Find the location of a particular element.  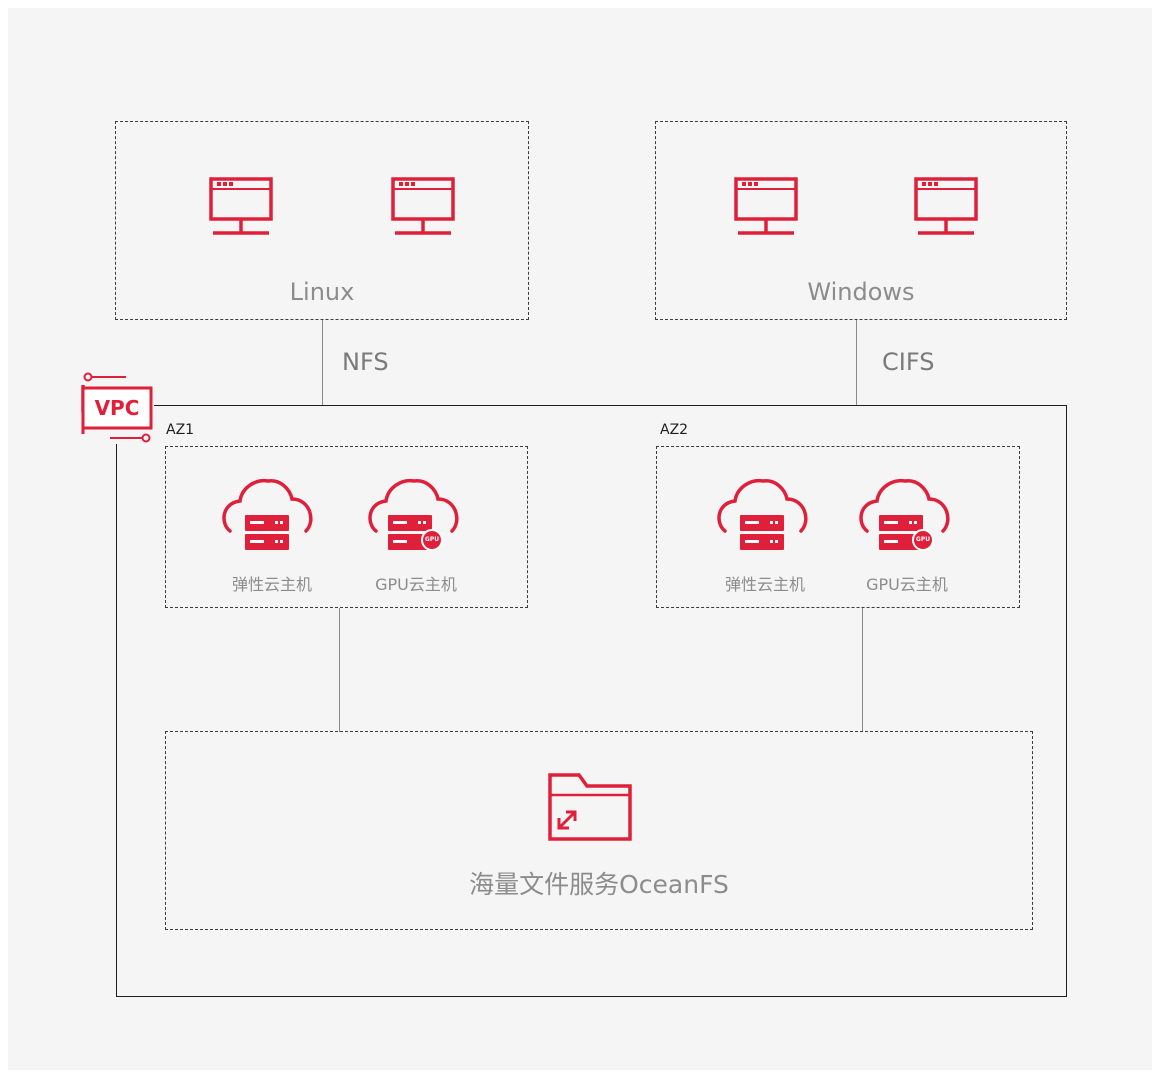

vpc-badge-text: VPC is located at coordinates (117, 408).